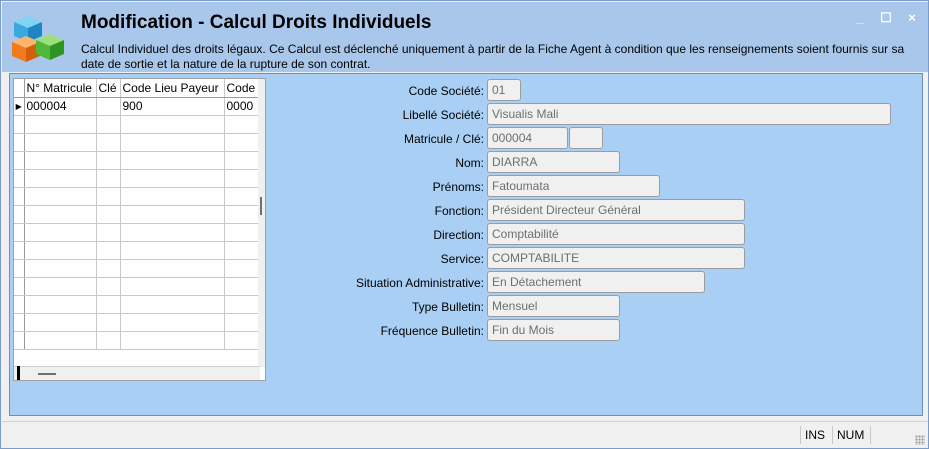 This screenshot has height=449, width=929. I want to click on label-frequence-bulletin: Fréquence Bulletin:, so click(432, 331).